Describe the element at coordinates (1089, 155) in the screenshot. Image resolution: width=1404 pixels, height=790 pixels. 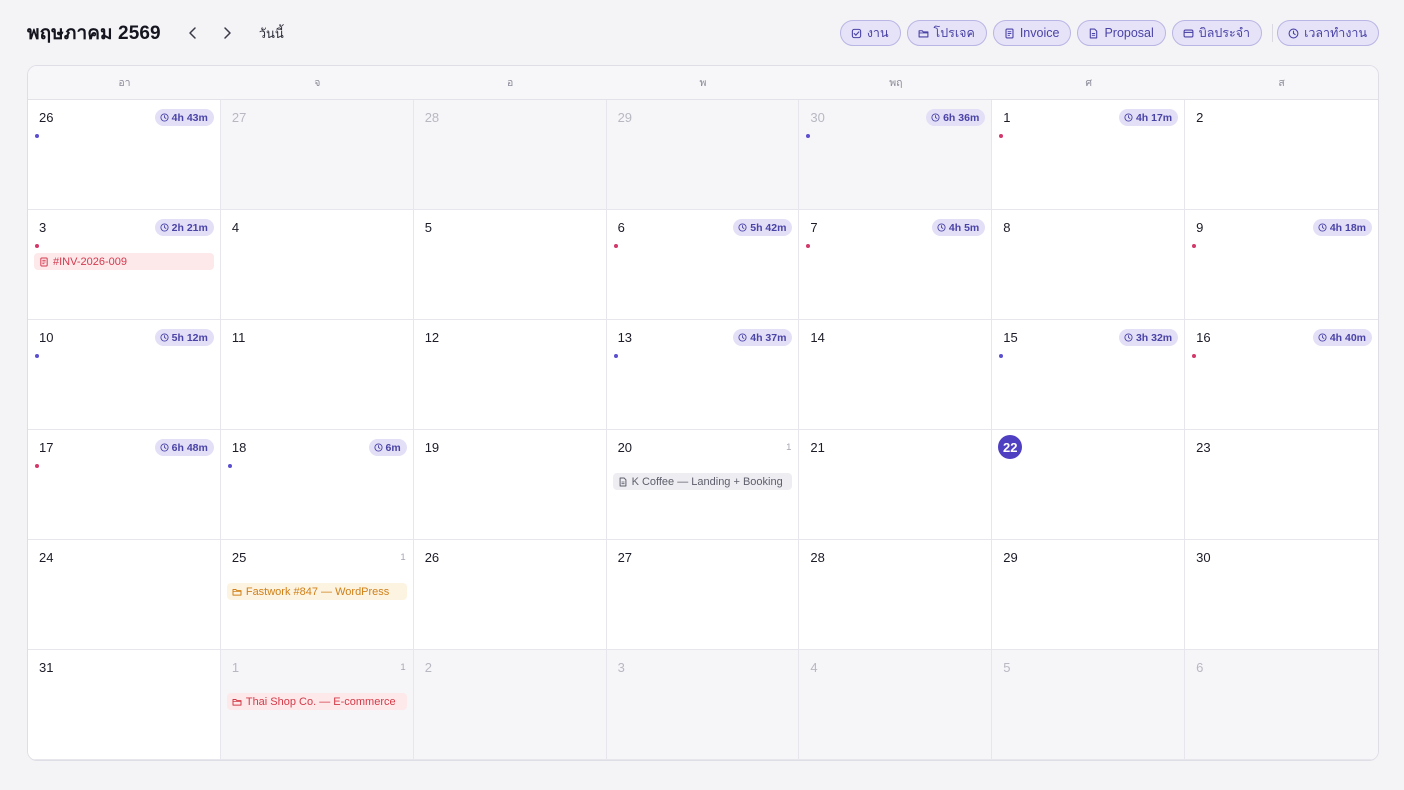
I see `day-cell: 1 4h 17m` at that location.